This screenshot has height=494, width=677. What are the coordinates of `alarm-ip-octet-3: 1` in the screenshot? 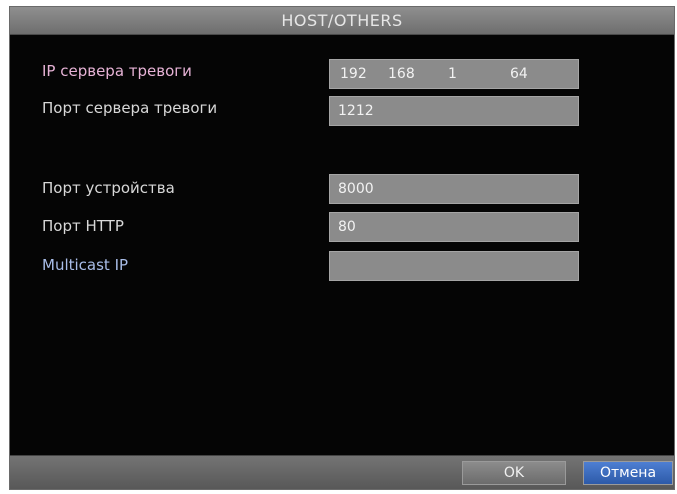 It's located at (452, 74).